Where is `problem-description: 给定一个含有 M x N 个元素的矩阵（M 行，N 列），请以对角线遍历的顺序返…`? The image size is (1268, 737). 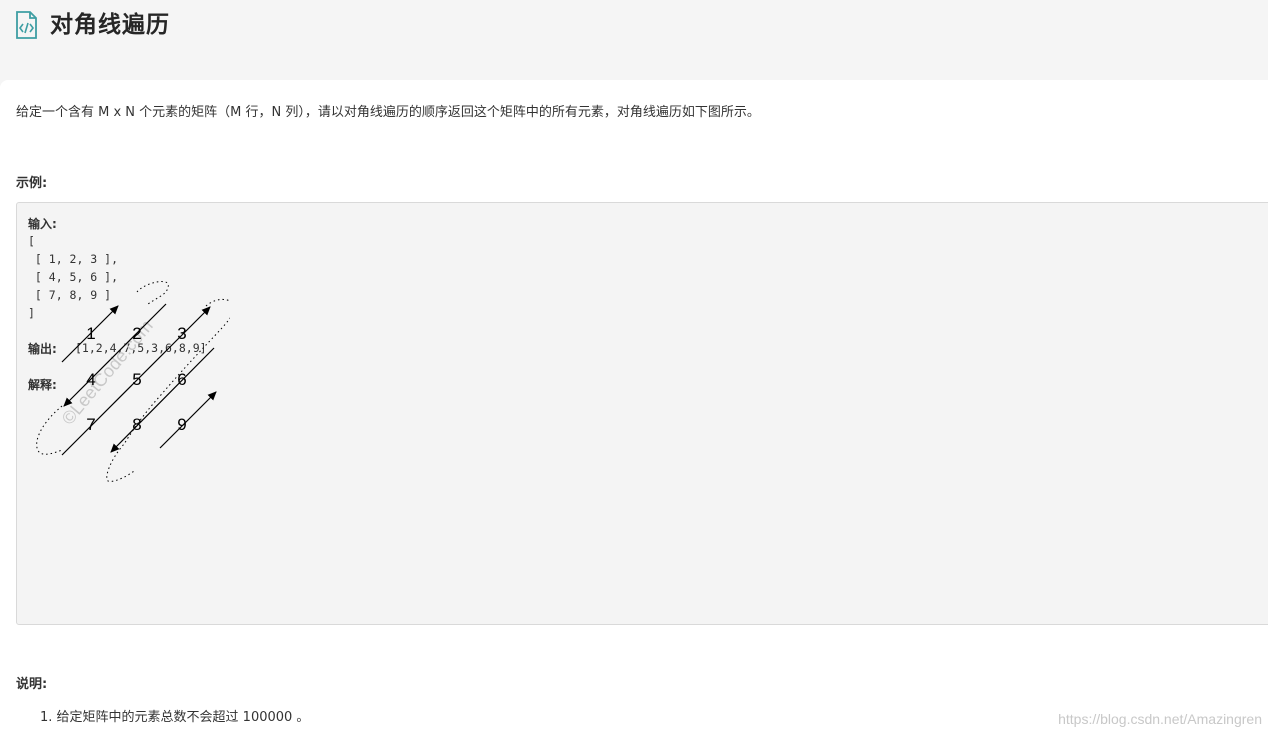 problem-description: 给定一个含有 M x N 个元素的矩阵（M 行，N 列），请以对角线遍历的顺序返… is located at coordinates (388, 112).